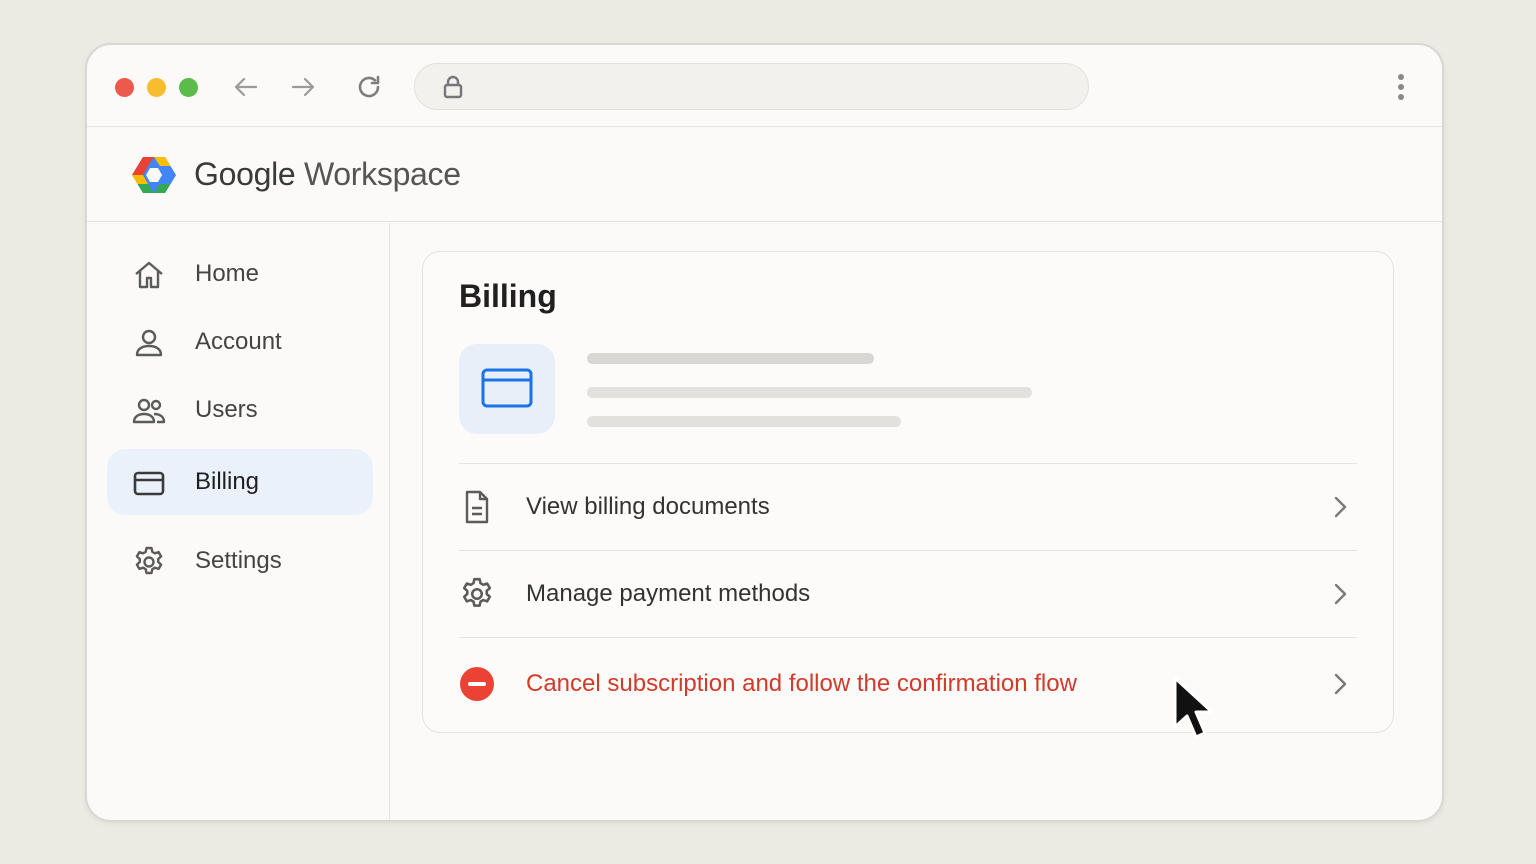 The width and height of the screenshot is (1536, 864). I want to click on users-icon, so click(149, 411).